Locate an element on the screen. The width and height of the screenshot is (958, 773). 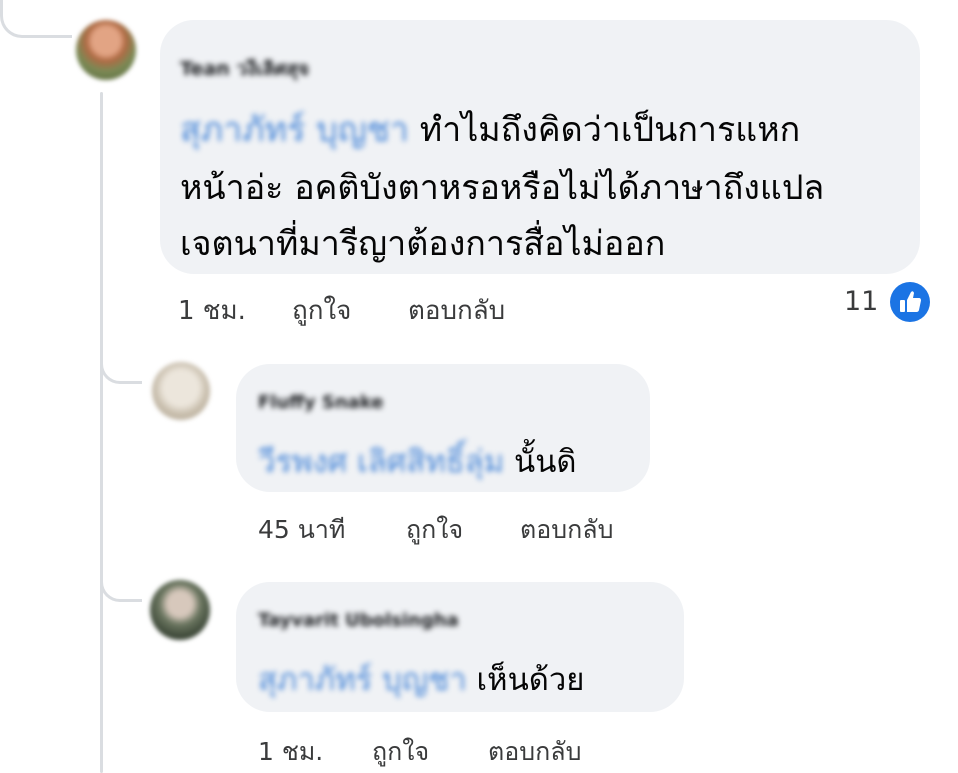
comment-text-line: เจตนาที่มารีญาต้องการสื่อไม่ออก is located at coordinates (423, 244).